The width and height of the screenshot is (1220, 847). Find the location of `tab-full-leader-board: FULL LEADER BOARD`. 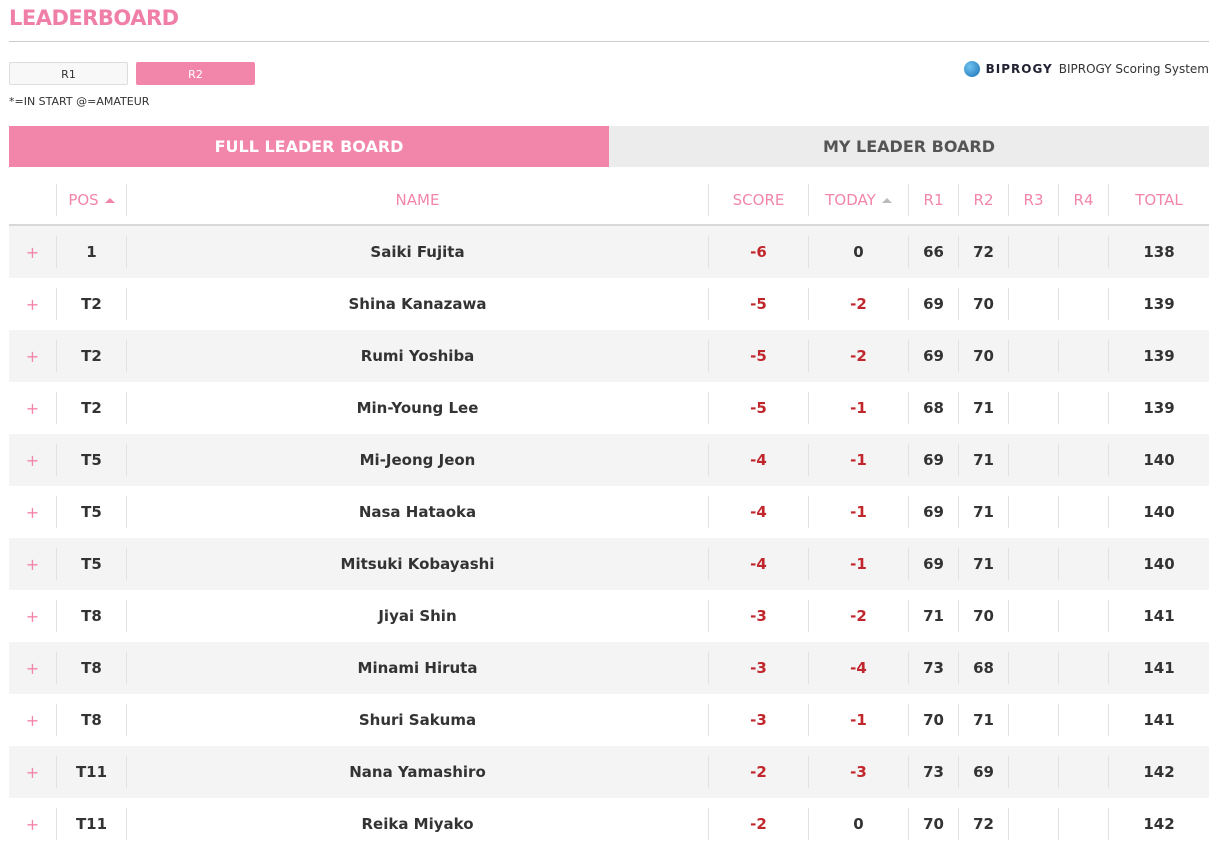

tab-full-leader-board: FULL LEADER BOARD is located at coordinates (309, 146).